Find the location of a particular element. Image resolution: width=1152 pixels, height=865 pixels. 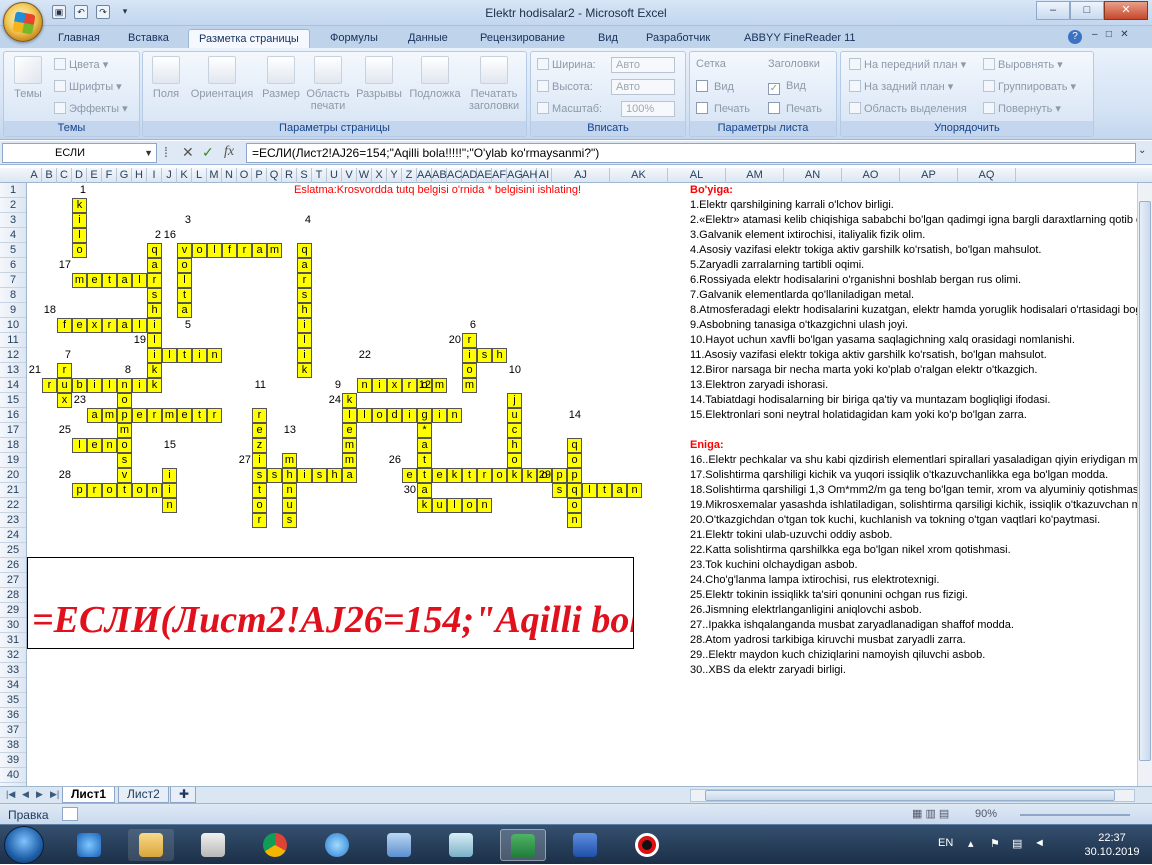

row-header: 35 is located at coordinates (13, 700).